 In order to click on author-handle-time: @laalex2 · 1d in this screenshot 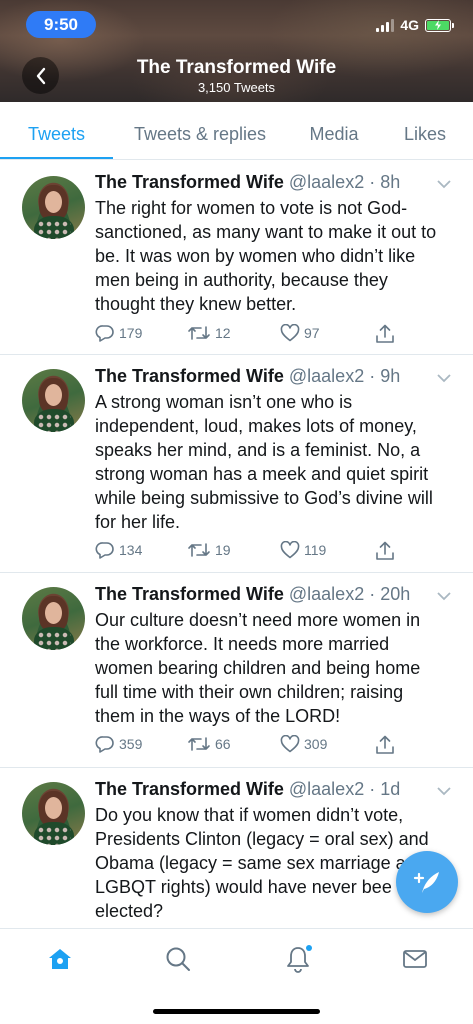, I will do `click(344, 789)`.